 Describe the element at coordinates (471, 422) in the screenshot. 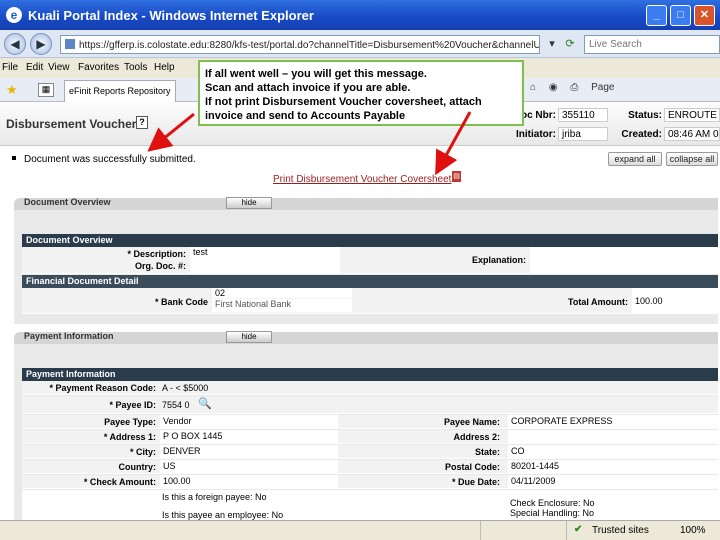

I see `payee-name-label: Payee Name:` at that location.